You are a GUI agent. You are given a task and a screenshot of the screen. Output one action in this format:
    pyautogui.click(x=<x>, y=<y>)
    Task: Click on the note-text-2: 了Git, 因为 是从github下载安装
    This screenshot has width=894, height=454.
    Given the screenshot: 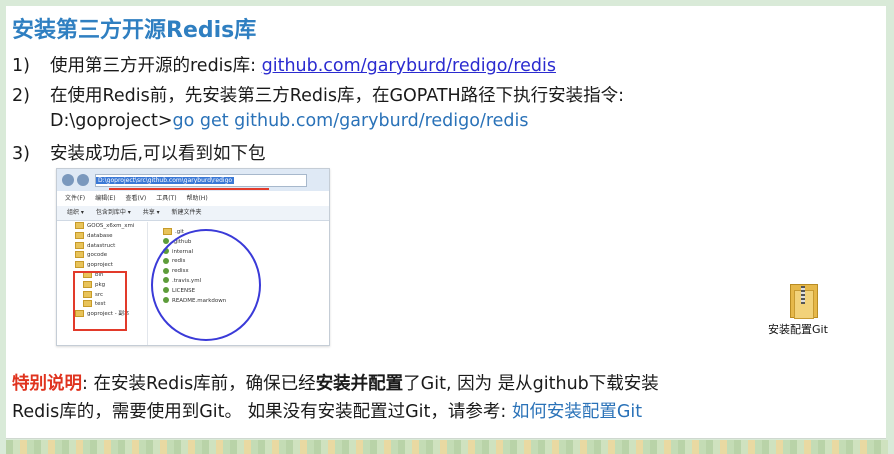 What is the action you would take?
    pyautogui.click(x=531, y=384)
    